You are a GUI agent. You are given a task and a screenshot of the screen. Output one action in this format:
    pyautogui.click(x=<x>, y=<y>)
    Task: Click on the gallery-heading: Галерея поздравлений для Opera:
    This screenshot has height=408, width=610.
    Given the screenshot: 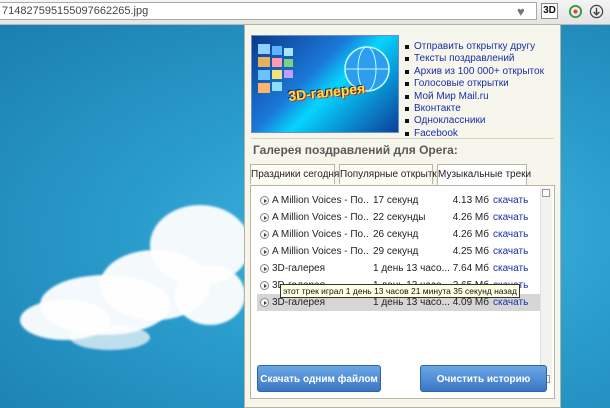 What is the action you would take?
    pyautogui.click(x=355, y=150)
    